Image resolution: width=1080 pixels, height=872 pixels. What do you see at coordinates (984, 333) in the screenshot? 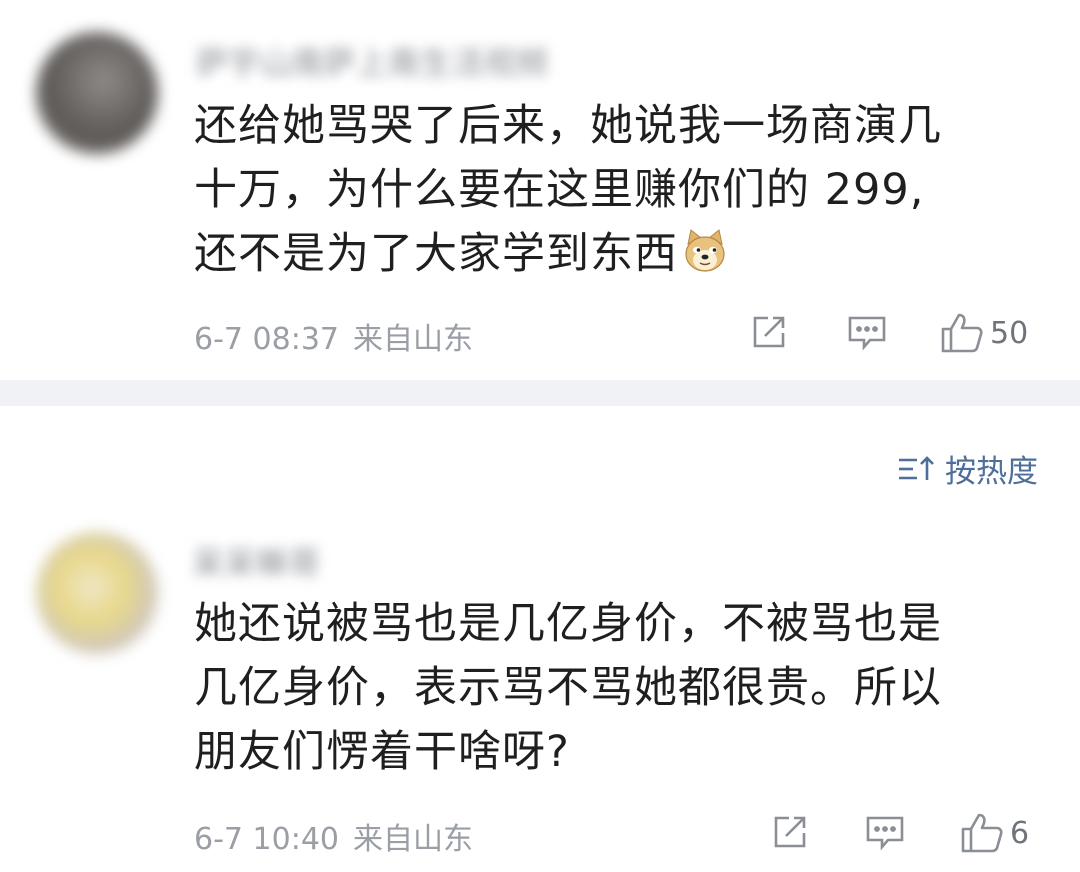
I see `like-button: 50` at bounding box center [984, 333].